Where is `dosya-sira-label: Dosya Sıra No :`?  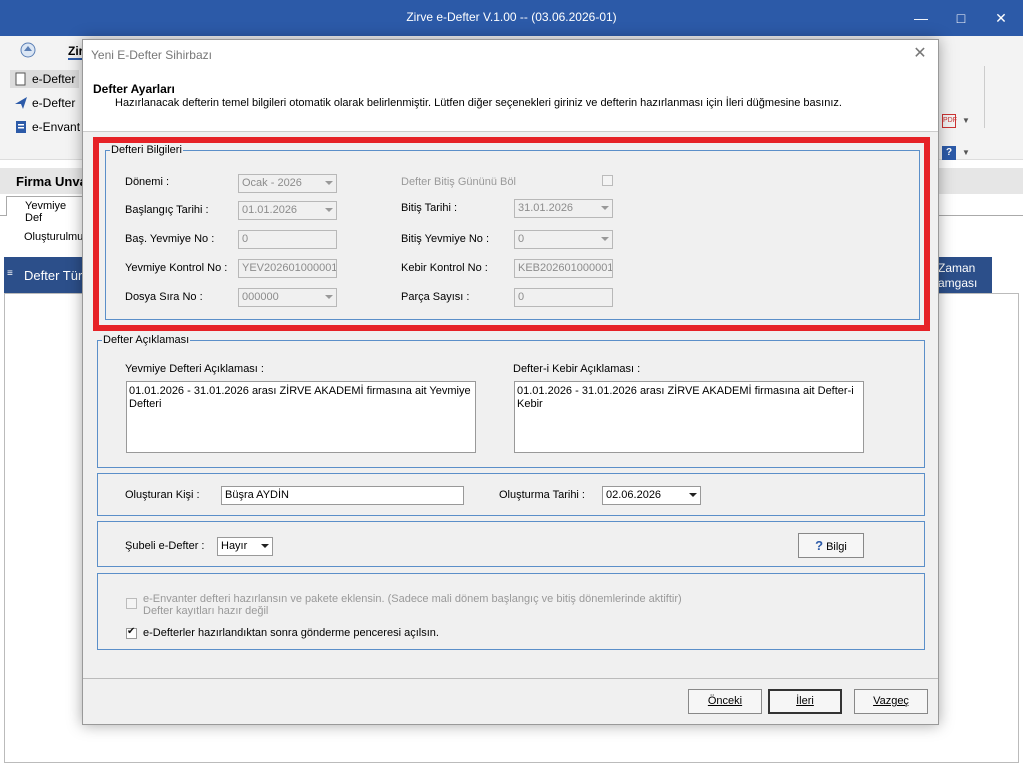 dosya-sira-label: Dosya Sıra No : is located at coordinates (164, 297).